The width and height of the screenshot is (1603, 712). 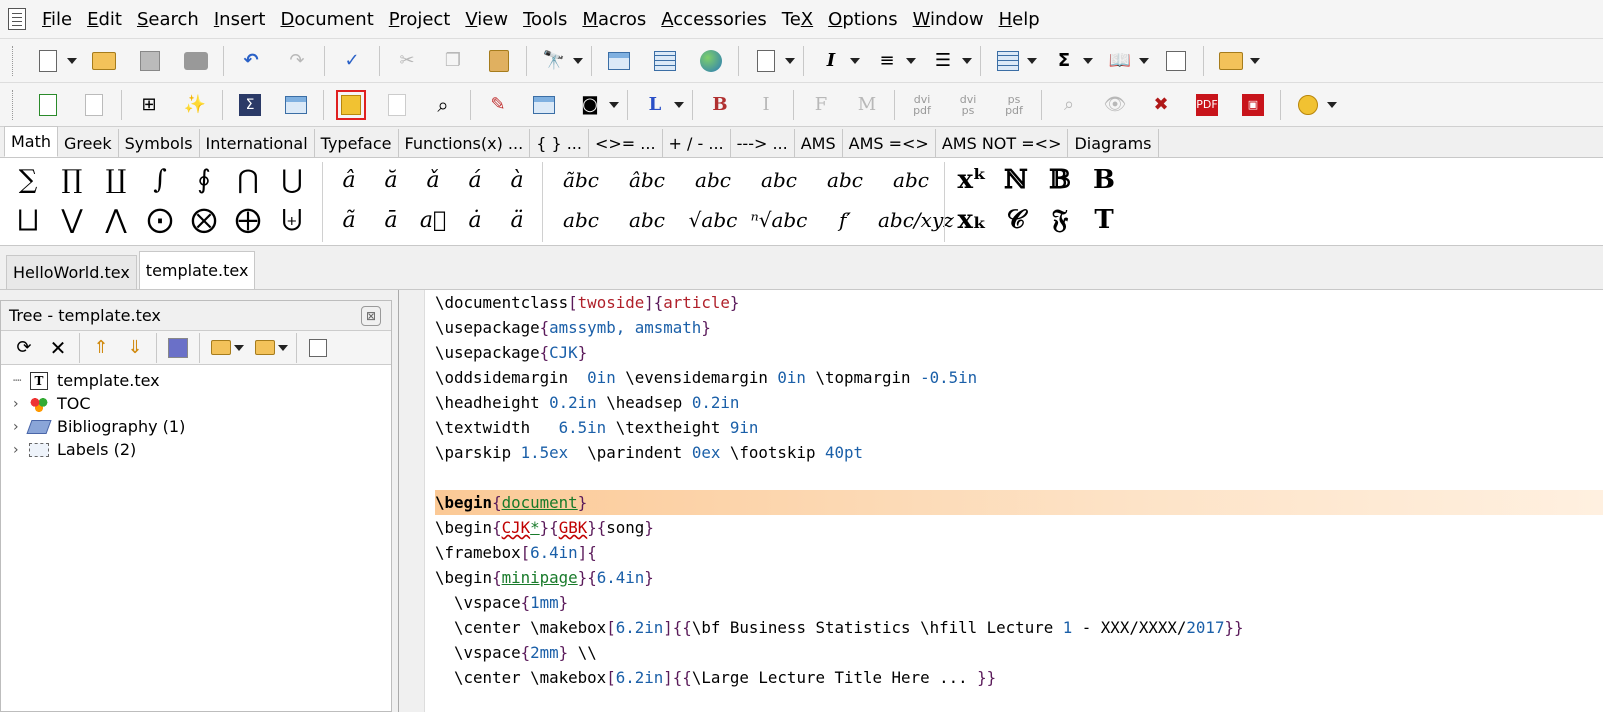 What do you see at coordinates (407, 61) in the screenshot?
I see `cut-icon: ✂` at bounding box center [407, 61].